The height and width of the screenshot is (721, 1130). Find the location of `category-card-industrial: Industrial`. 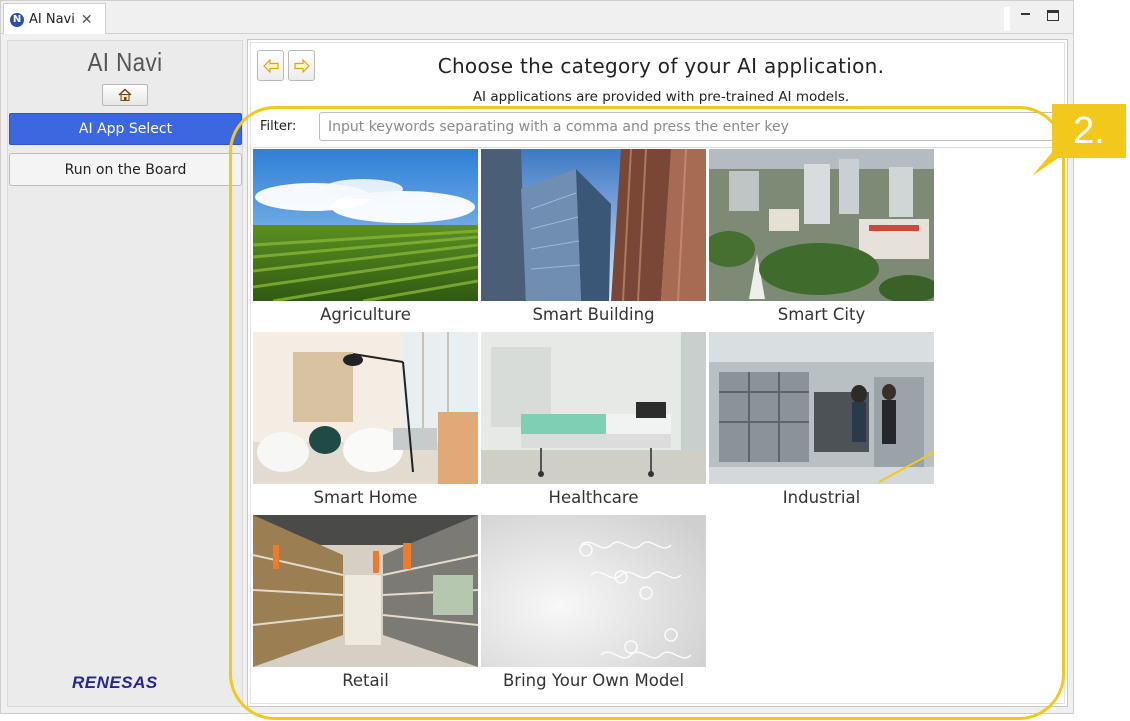

category-card-industrial: Industrial is located at coordinates (821, 419).